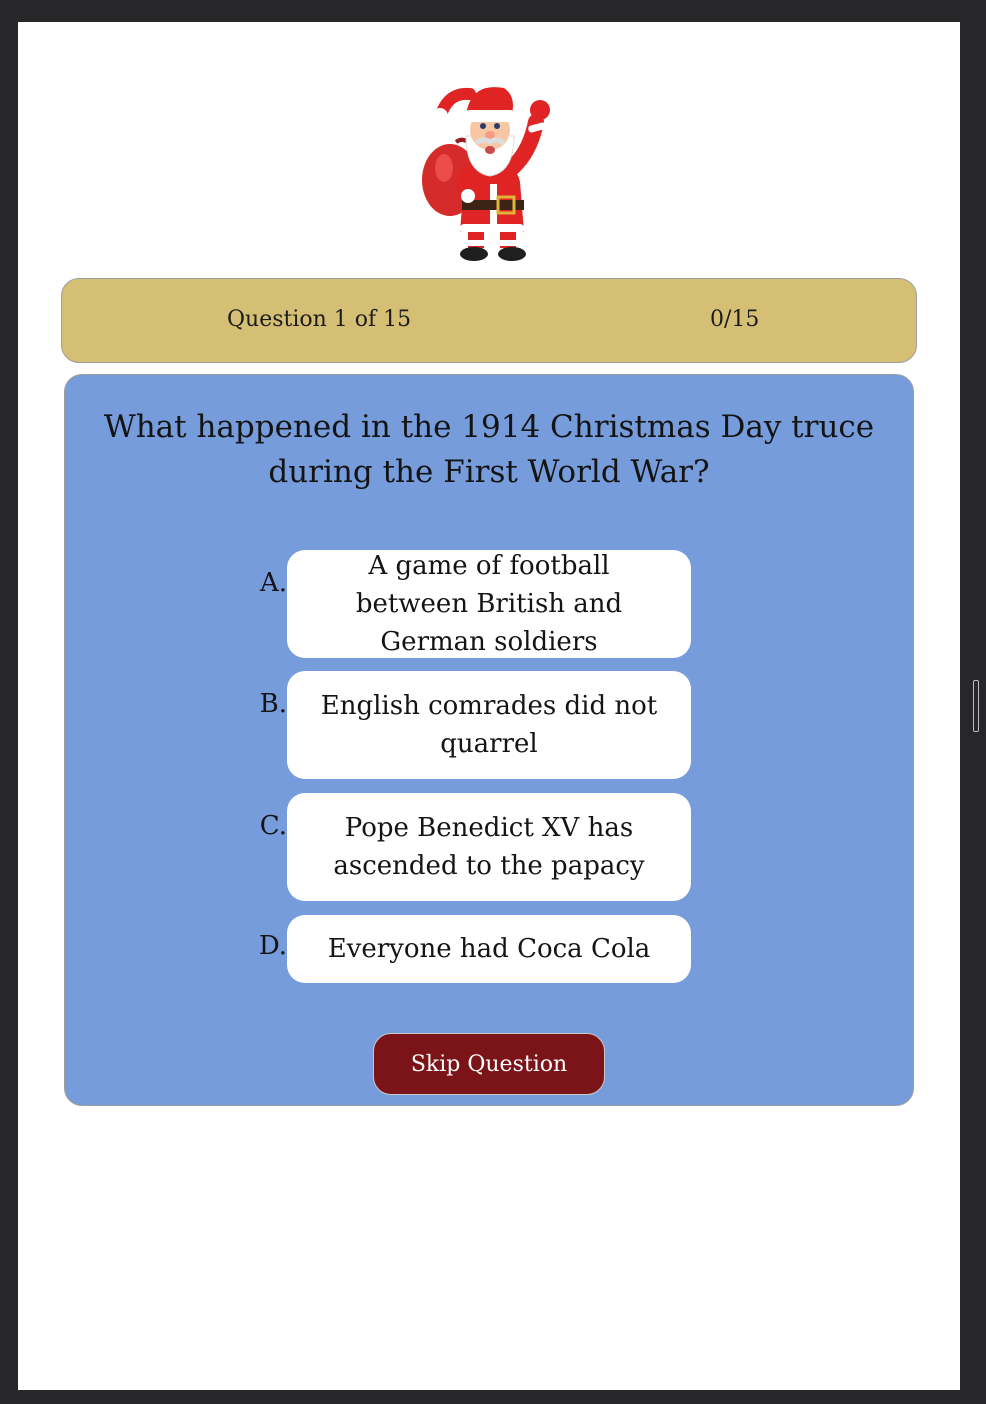 The height and width of the screenshot is (1404, 986). I want to click on quiz-status-bar: Question 1 of 15 0/15, so click(489, 320).